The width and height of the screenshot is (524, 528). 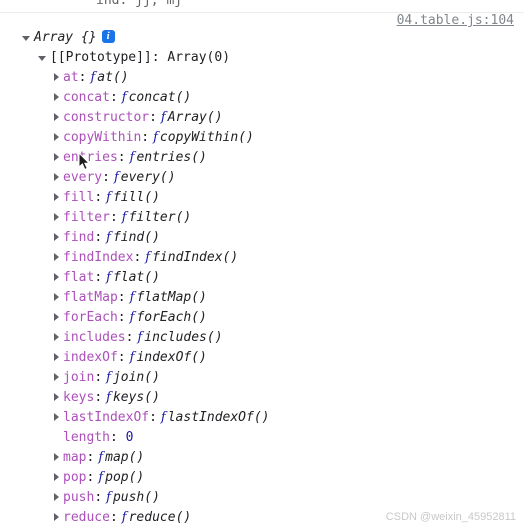 What do you see at coordinates (129, 437) in the screenshot?
I see `property-value-number: 0` at bounding box center [129, 437].